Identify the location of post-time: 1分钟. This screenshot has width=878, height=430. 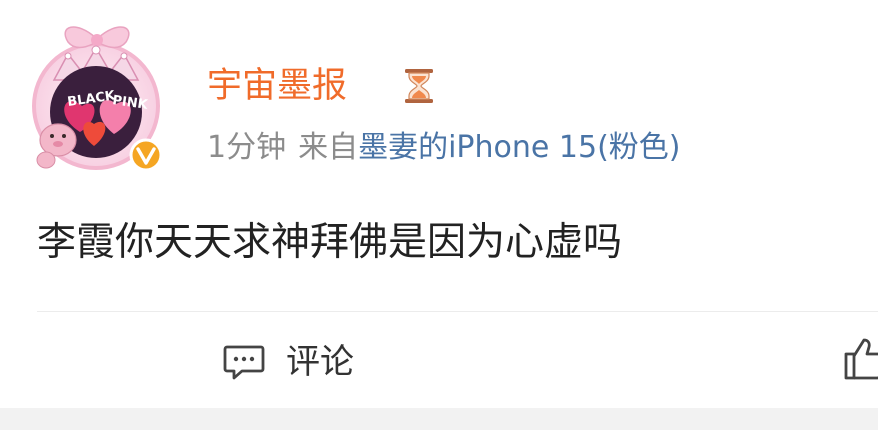
(247, 147).